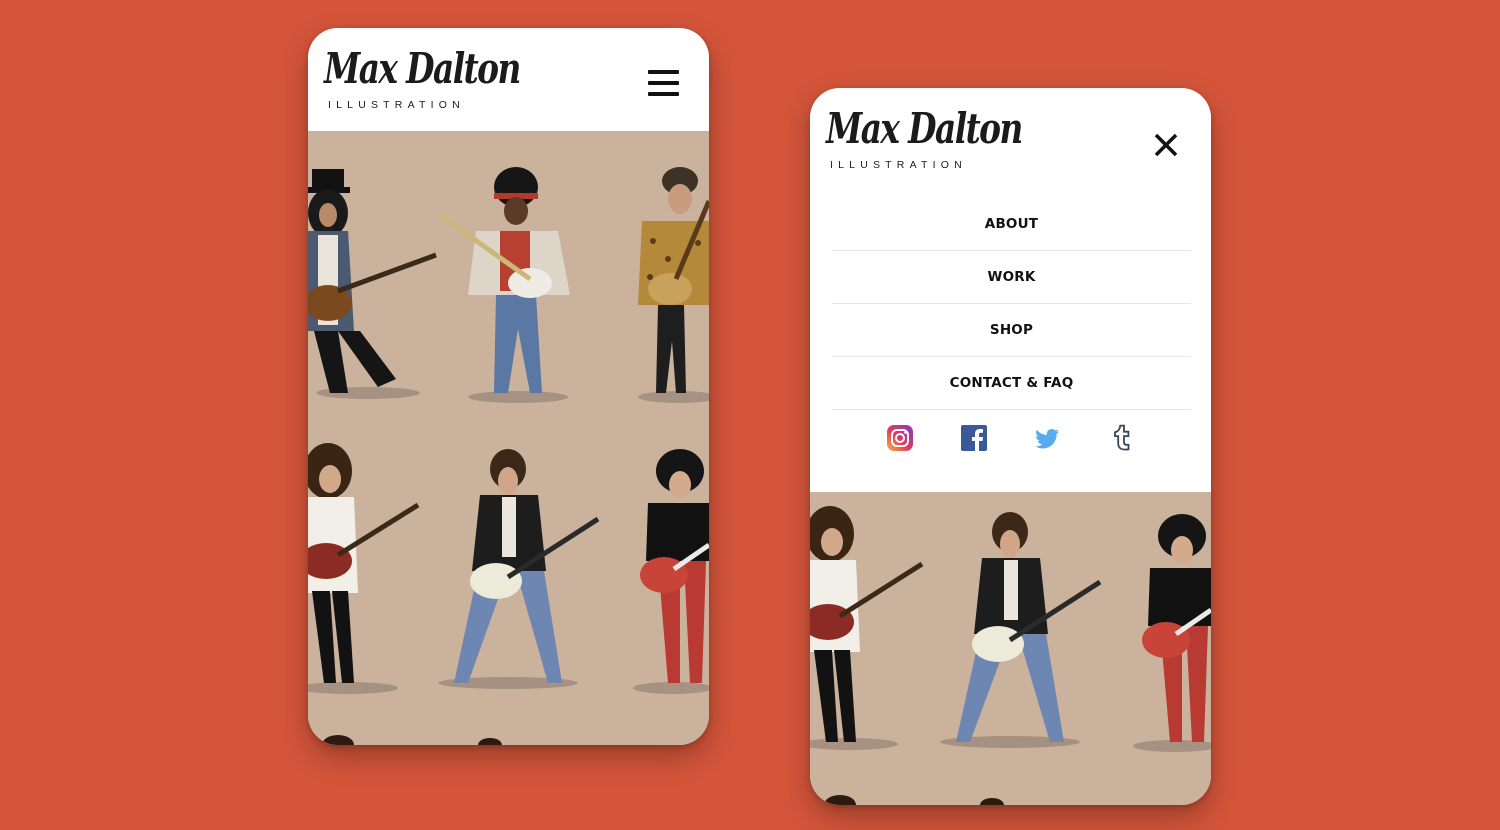 Image resolution: width=1500 pixels, height=830 pixels. Describe the element at coordinates (1011, 277) in the screenshot. I see `menu-item-work: WORK` at that location.